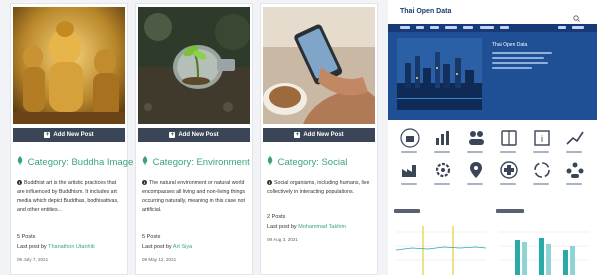  Describe the element at coordinates (510, 45) in the screenshot. I see `hero-title: Thai Open Data` at that location.